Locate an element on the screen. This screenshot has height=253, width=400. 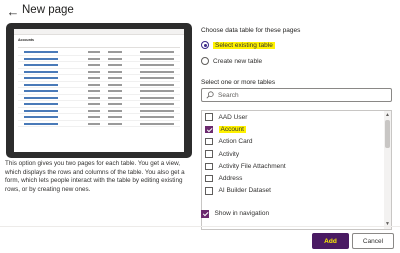
search-input is located at coordinates (298, 95).